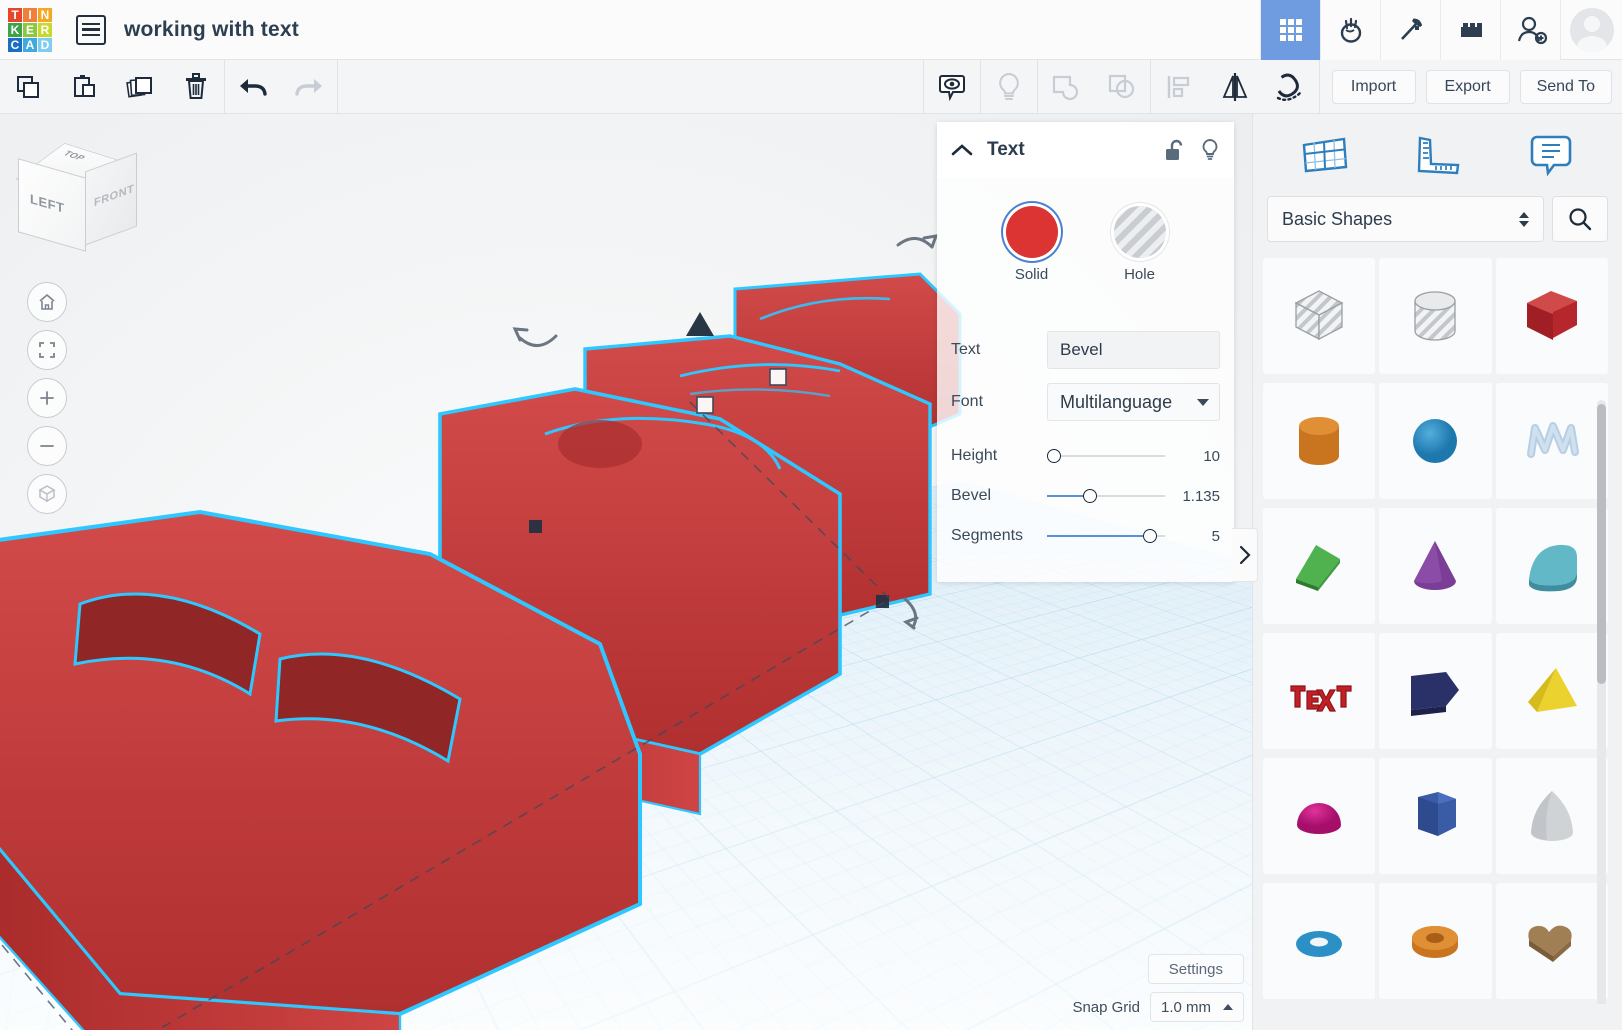 The height and width of the screenshot is (1030, 1622). What do you see at coordinates (1373, 86) in the screenshot?
I see `import-button: Import` at bounding box center [1373, 86].